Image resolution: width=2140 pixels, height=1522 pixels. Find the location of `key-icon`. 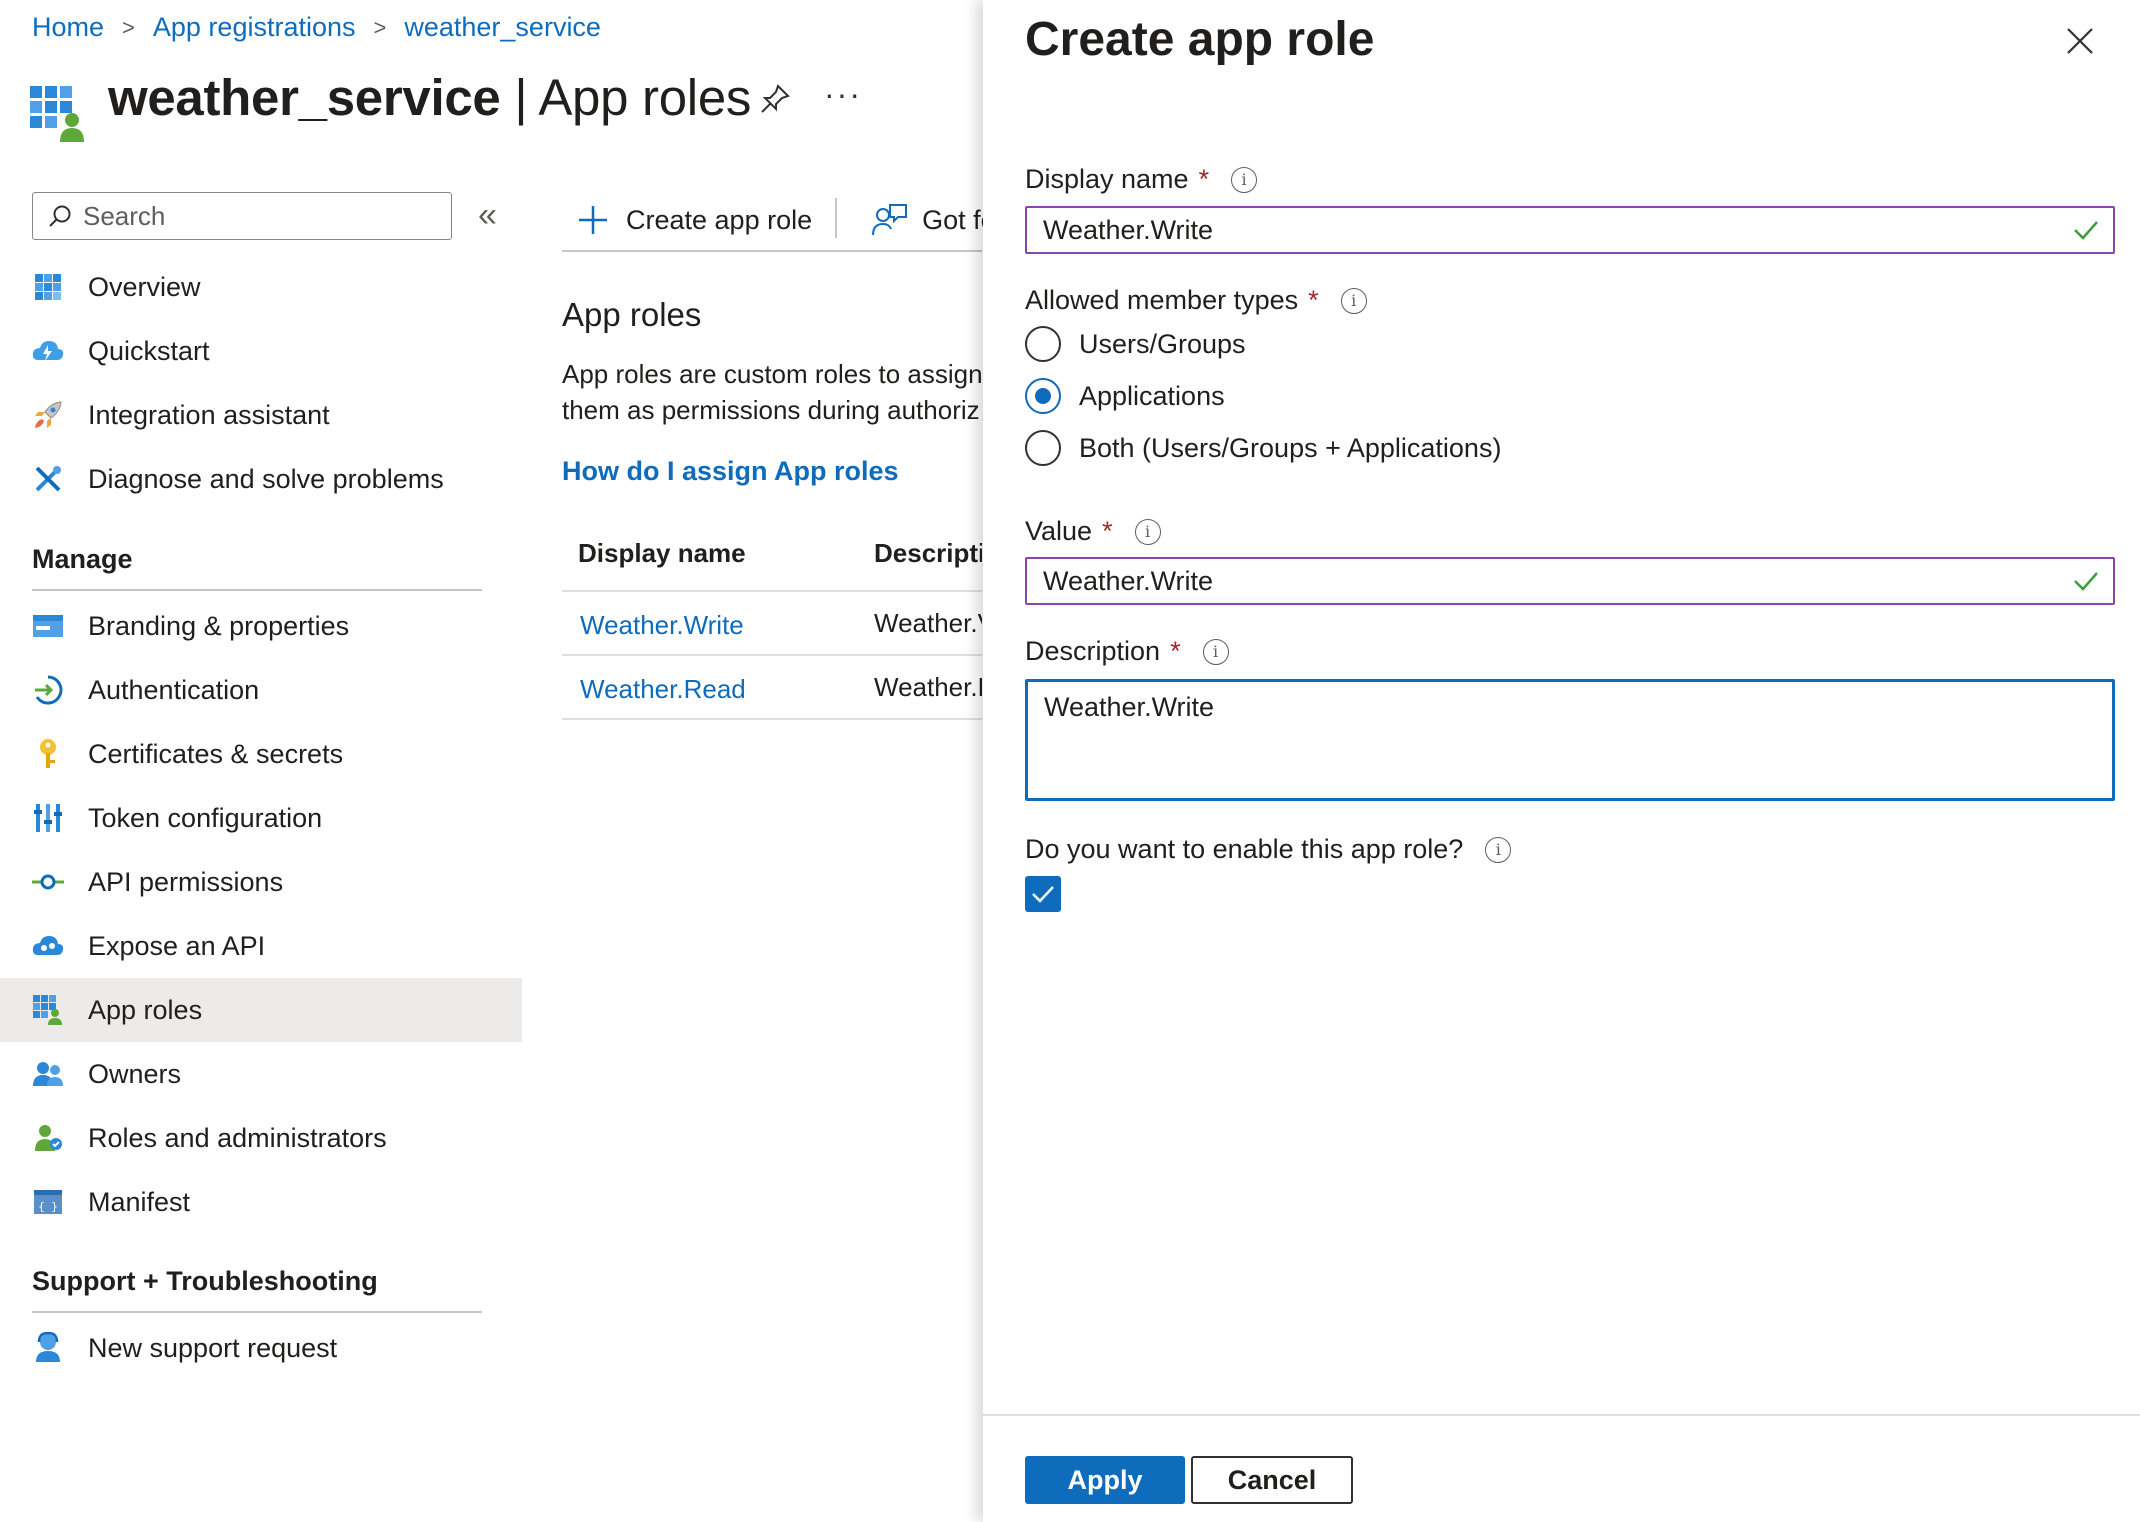

key-icon is located at coordinates (48, 754).